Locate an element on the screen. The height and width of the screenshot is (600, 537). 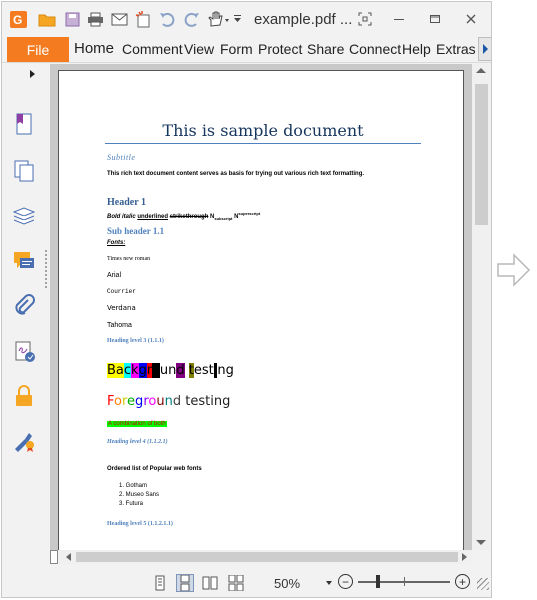
ordered-list: 1. Gotham 2. Museo Sans 3. Futura is located at coordinates (139, 496).